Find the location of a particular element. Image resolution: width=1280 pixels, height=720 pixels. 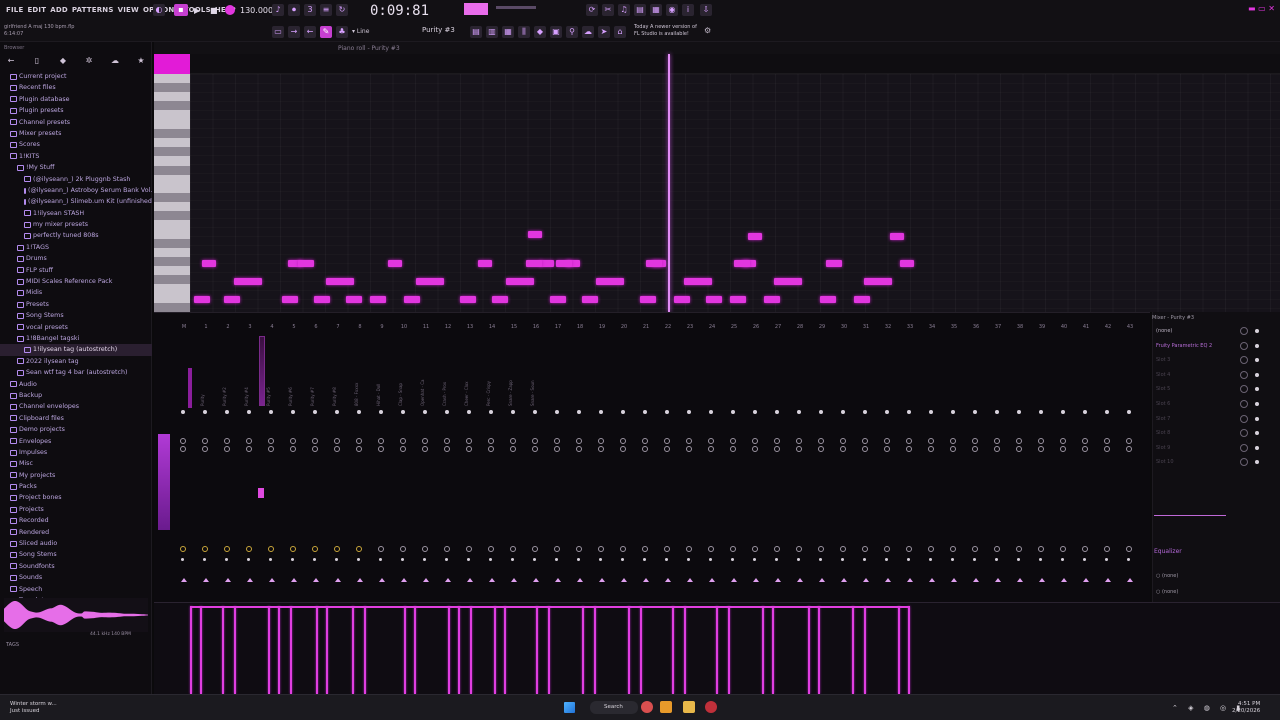

view-mixer-icon: ⫼ is located at coordinates (524, 32).